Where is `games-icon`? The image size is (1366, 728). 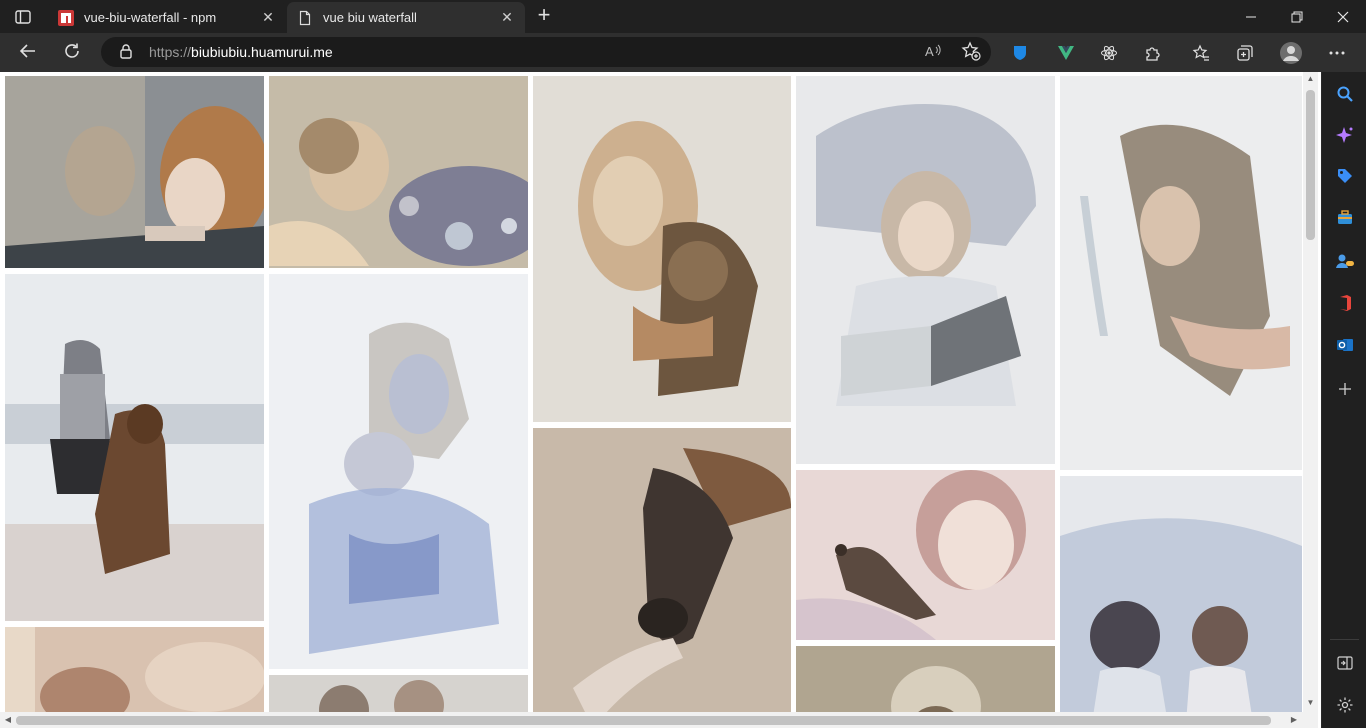
games-icon is located at coordinates (1345, 261).